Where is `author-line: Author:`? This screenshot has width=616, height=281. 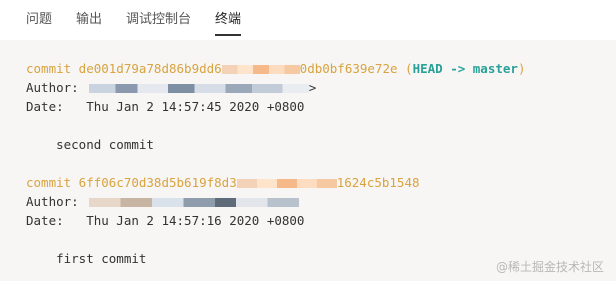
author-line: Author: is located at coordinates (321, 201).